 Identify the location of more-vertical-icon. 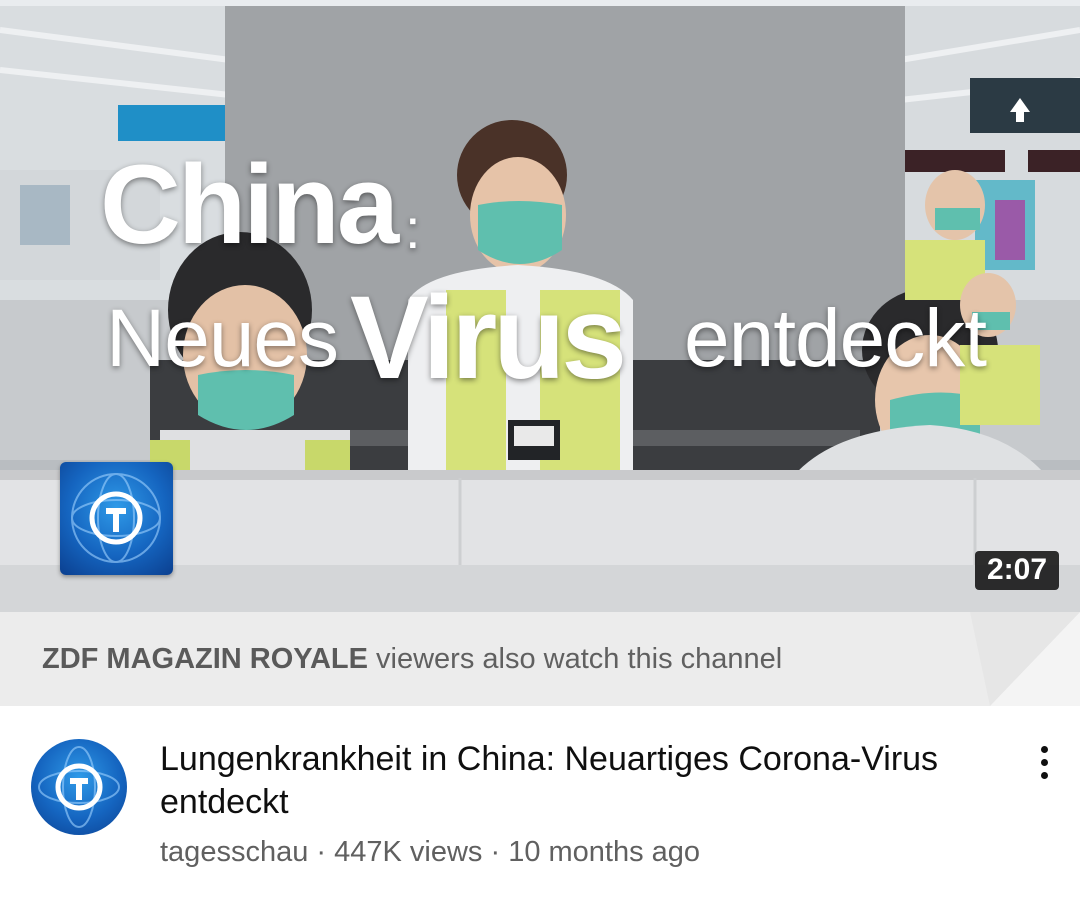
(1044, 762).